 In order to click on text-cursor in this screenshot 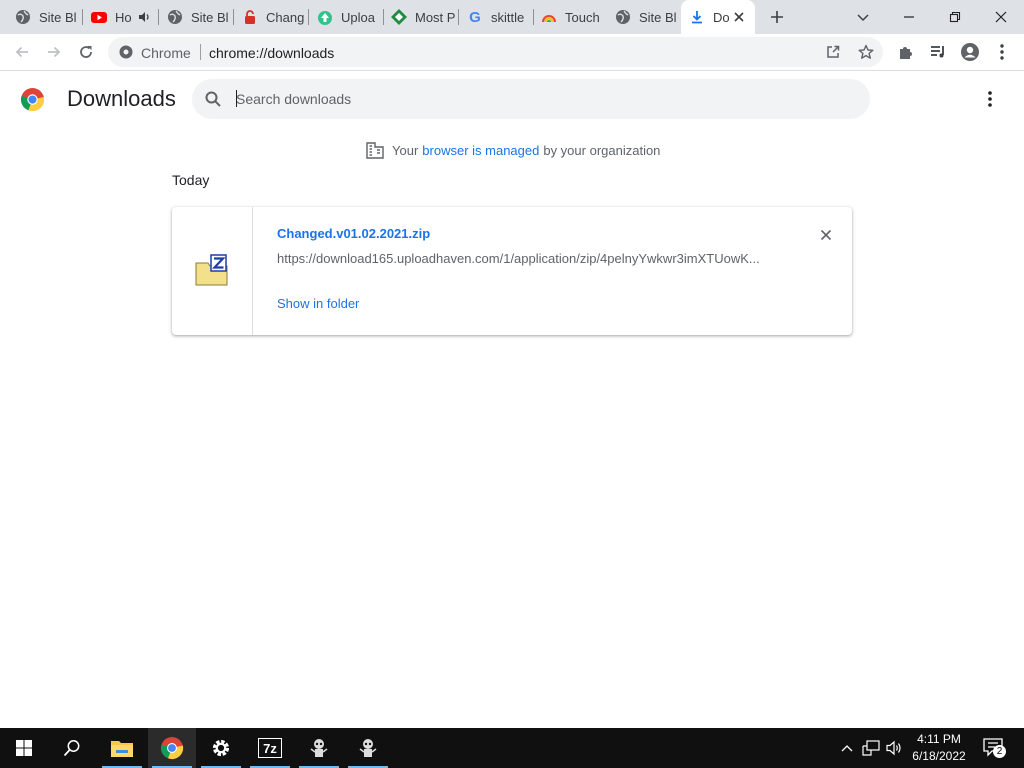, I will do `click(236, 98)`.